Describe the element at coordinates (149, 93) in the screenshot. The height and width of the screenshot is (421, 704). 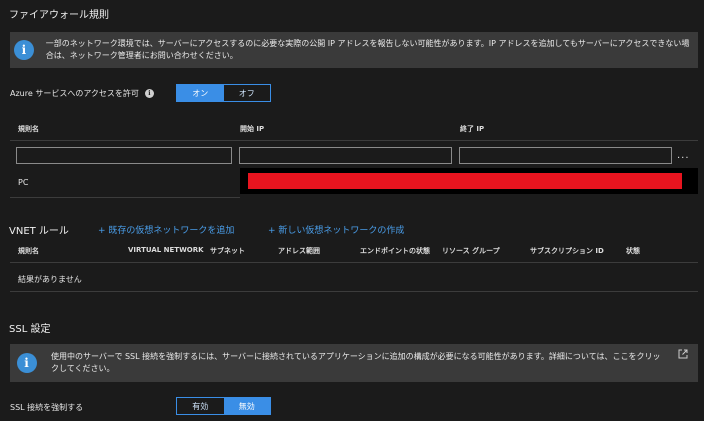
I see `info-small-icon: i` at that location.